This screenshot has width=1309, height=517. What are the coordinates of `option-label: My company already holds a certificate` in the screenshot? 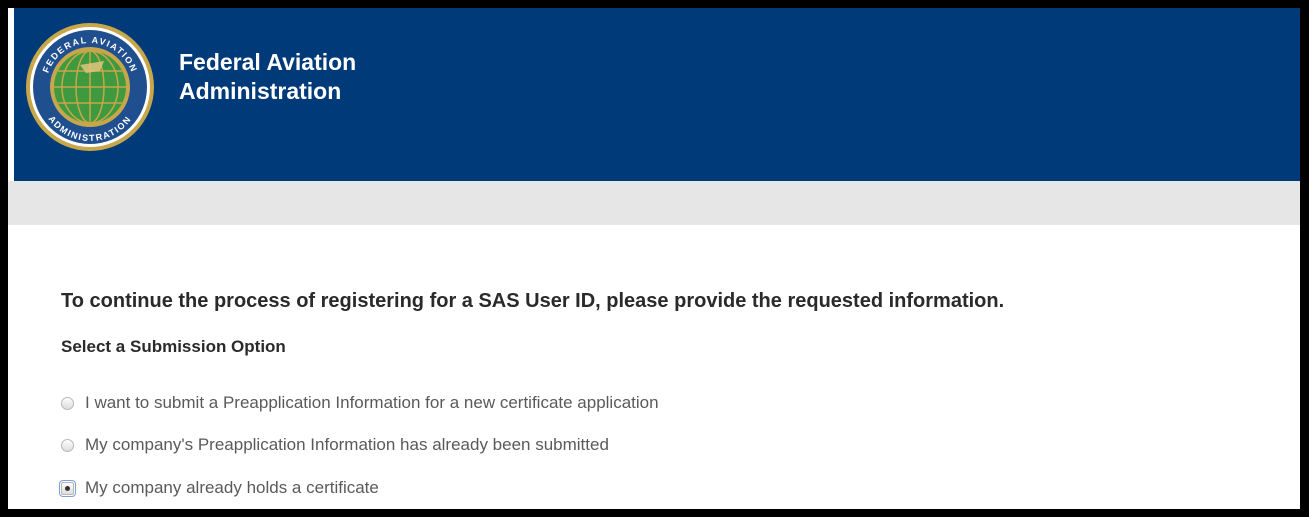 It's located at (232, 487).